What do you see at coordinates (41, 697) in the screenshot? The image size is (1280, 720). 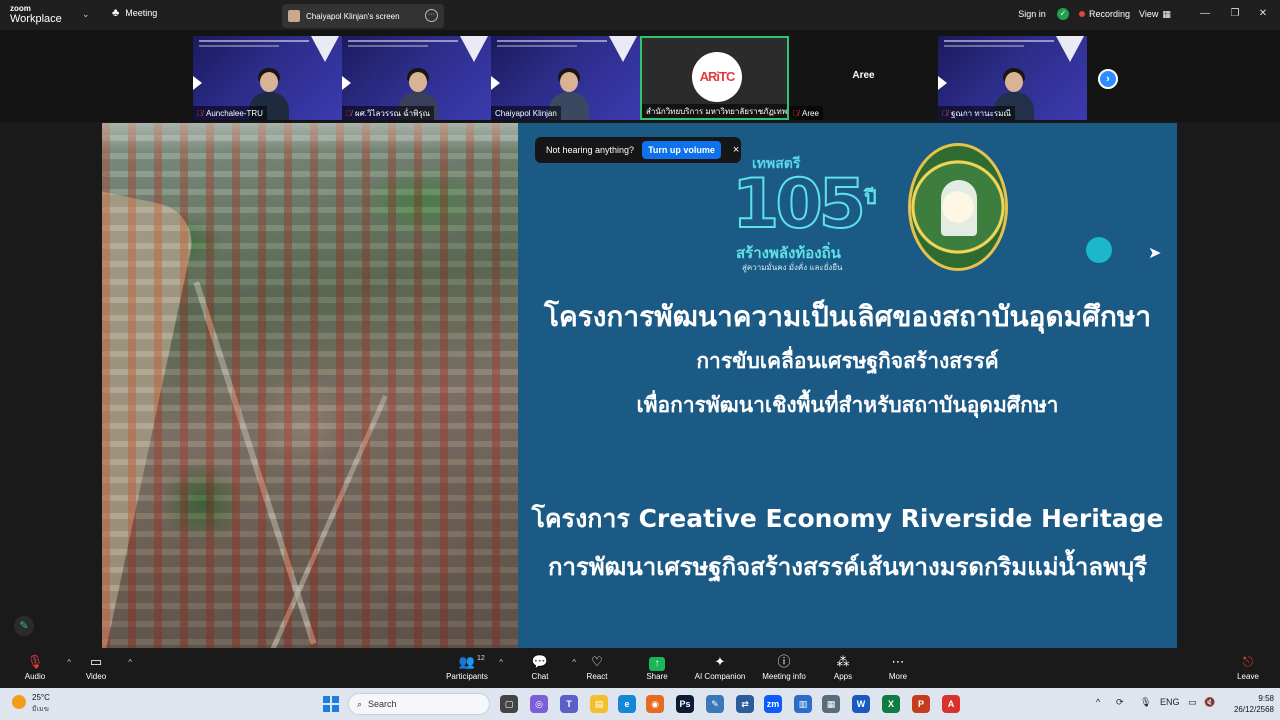 I see `weather-temp: 25°C` at bounding box center [41, 697].